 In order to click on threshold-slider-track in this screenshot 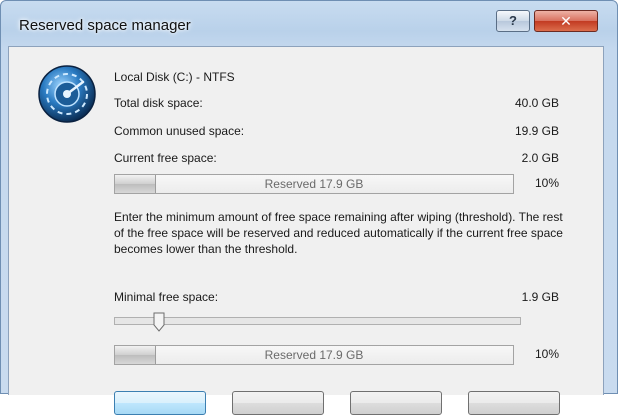, I will do `click(317, 321)`.